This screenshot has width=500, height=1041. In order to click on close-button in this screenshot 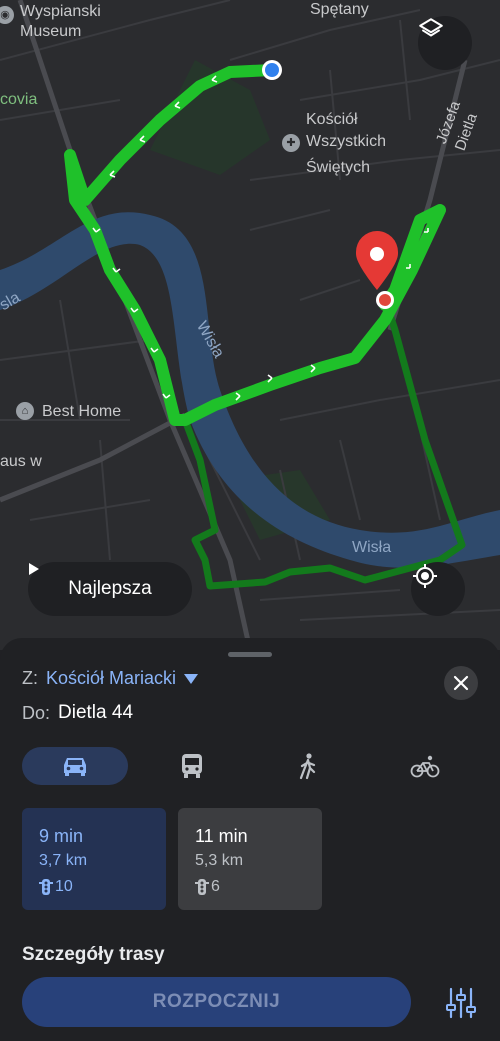, I will do `click(461, 683)`.